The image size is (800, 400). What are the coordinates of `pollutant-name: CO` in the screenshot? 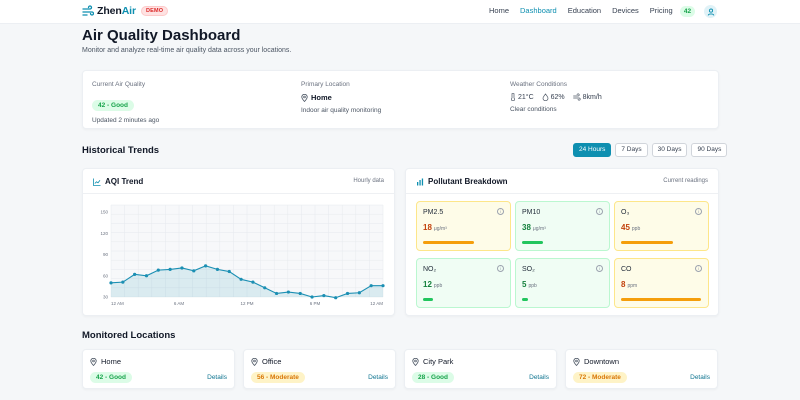 It's located at (626, 269).